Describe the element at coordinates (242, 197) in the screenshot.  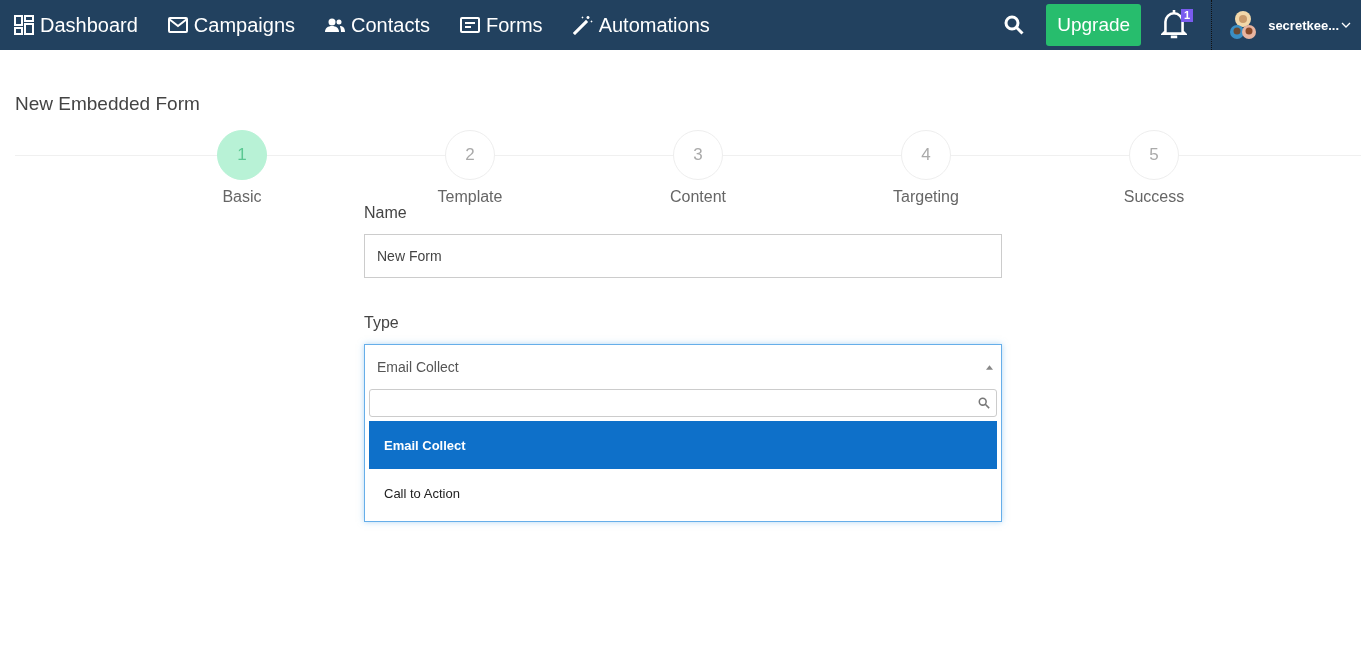
I see `step-label: Basic` at that location.